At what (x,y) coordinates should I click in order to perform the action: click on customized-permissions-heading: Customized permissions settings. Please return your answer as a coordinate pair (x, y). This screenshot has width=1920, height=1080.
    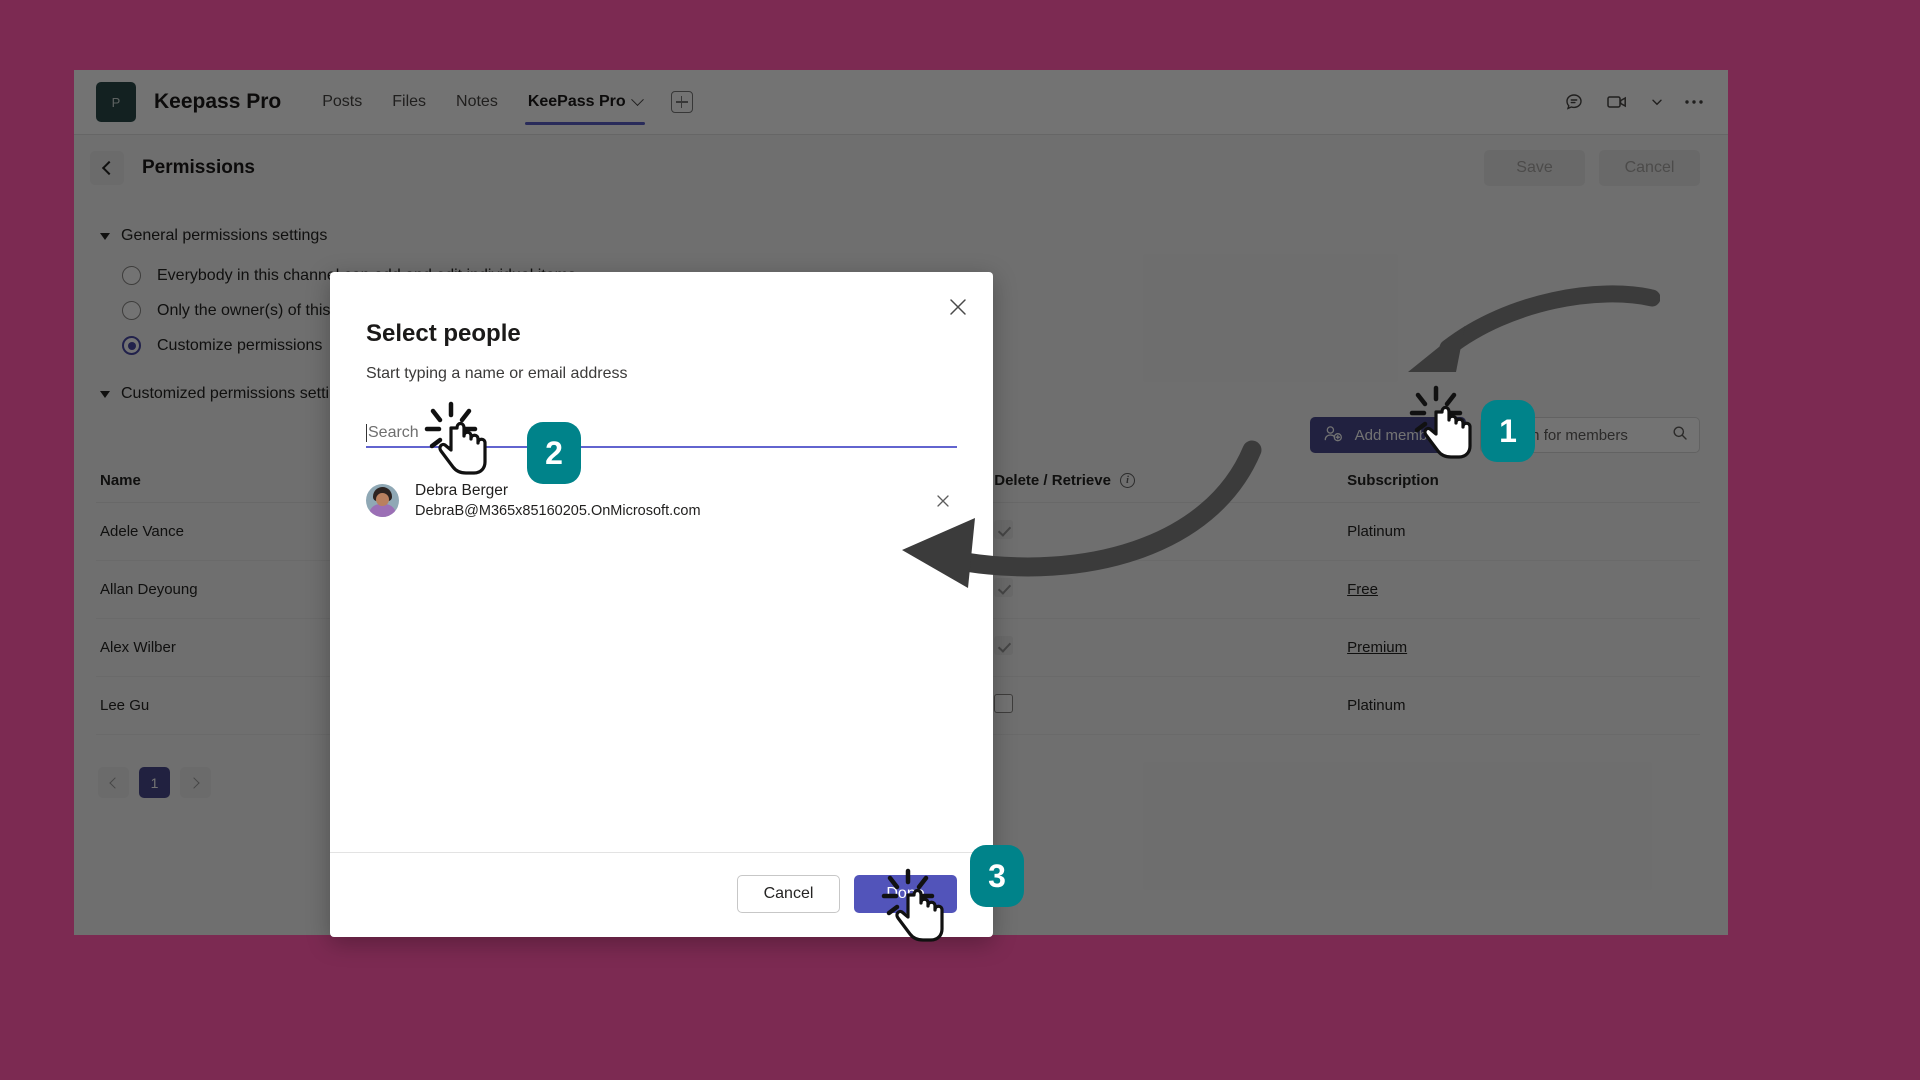
    Looking at the image, I should click on (238, 393).